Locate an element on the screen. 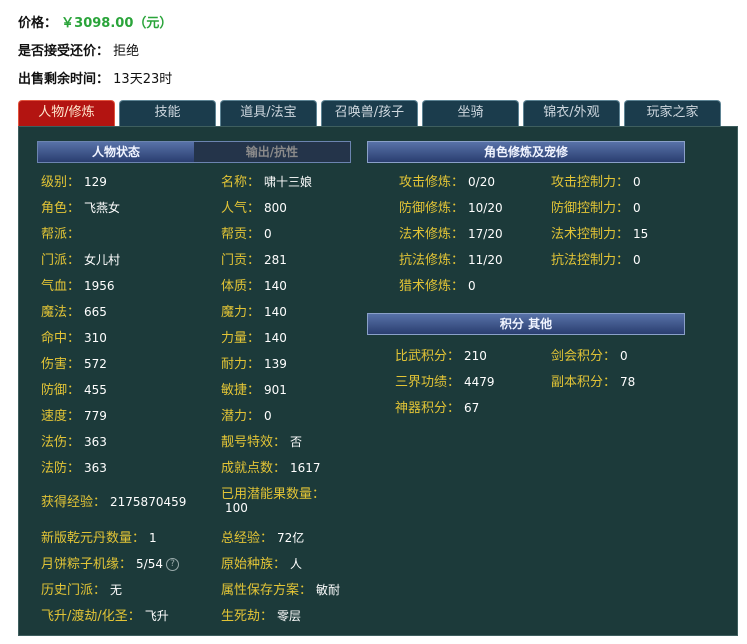 The width and height of the screenshot is (747, 644). tab-home: 玩家之家 is located at coordinates (672, 113).